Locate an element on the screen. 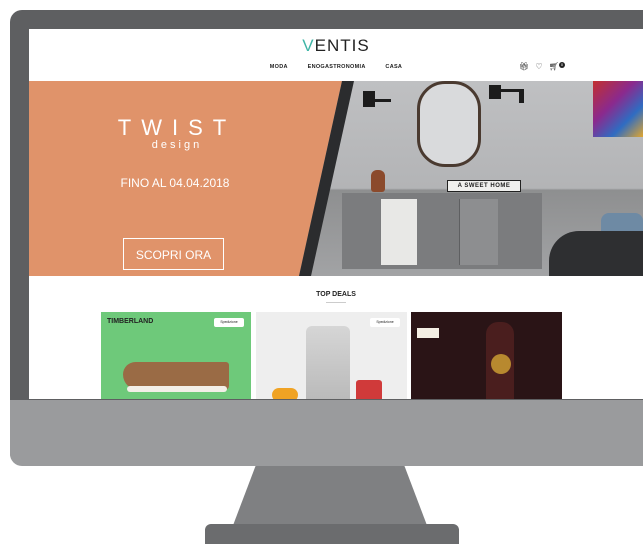 Image resolution: width=643 pixels, height=544 pixels. wall-lamp-arm-left is located at coordinates (383, 100).